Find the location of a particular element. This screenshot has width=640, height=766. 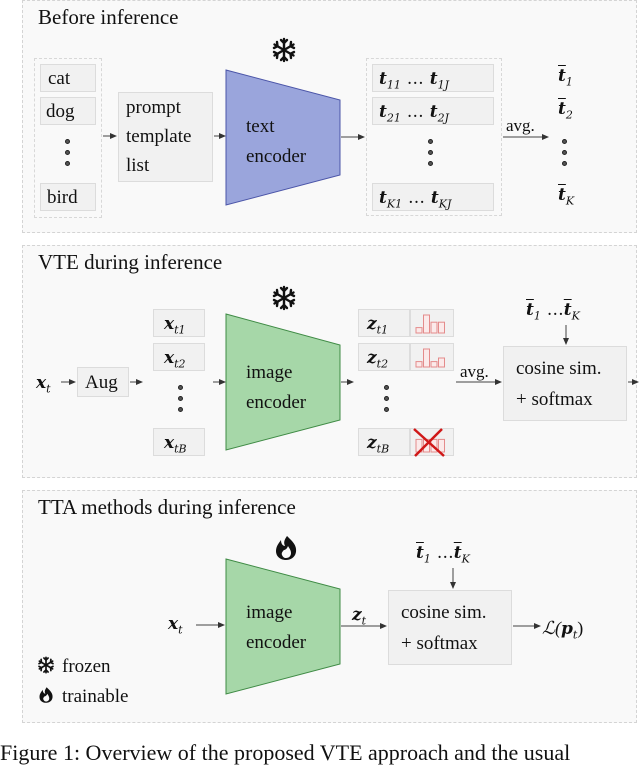

text-encoder-label: text encoder is located at coordinates (276, 141).